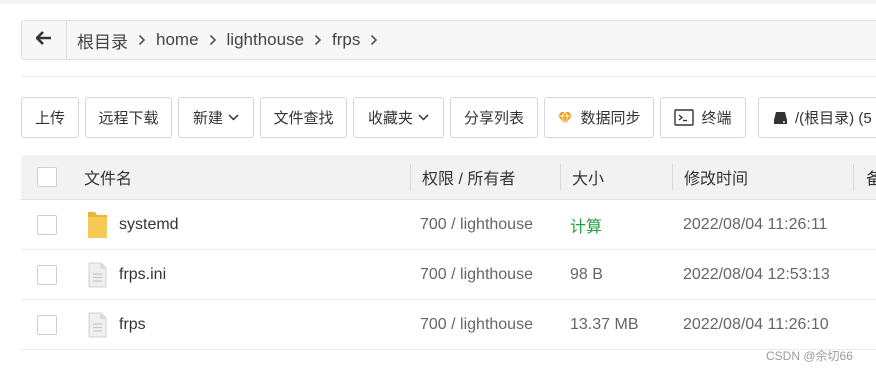  What do you see at coordinates (684, 117) in the screenshot?
I see `terminal-icon` at bounding box center [684, 117].